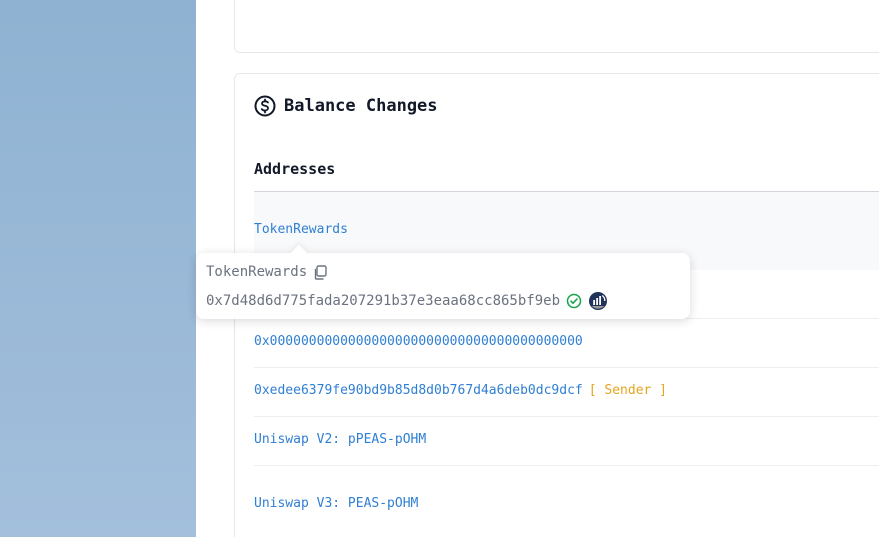 The height and width of the screenshot is (537, 879). What do you see at coordinates (265, 106) in the screenshot?
I see `dollar-circle-icon` at bounding box center [265, 106].